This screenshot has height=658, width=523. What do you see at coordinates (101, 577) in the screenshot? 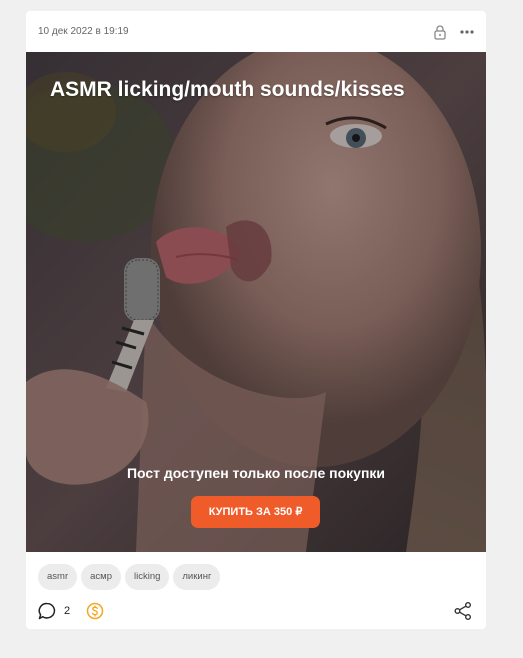
I see `tag-chip: асмр` at bounding box center [101, 577].